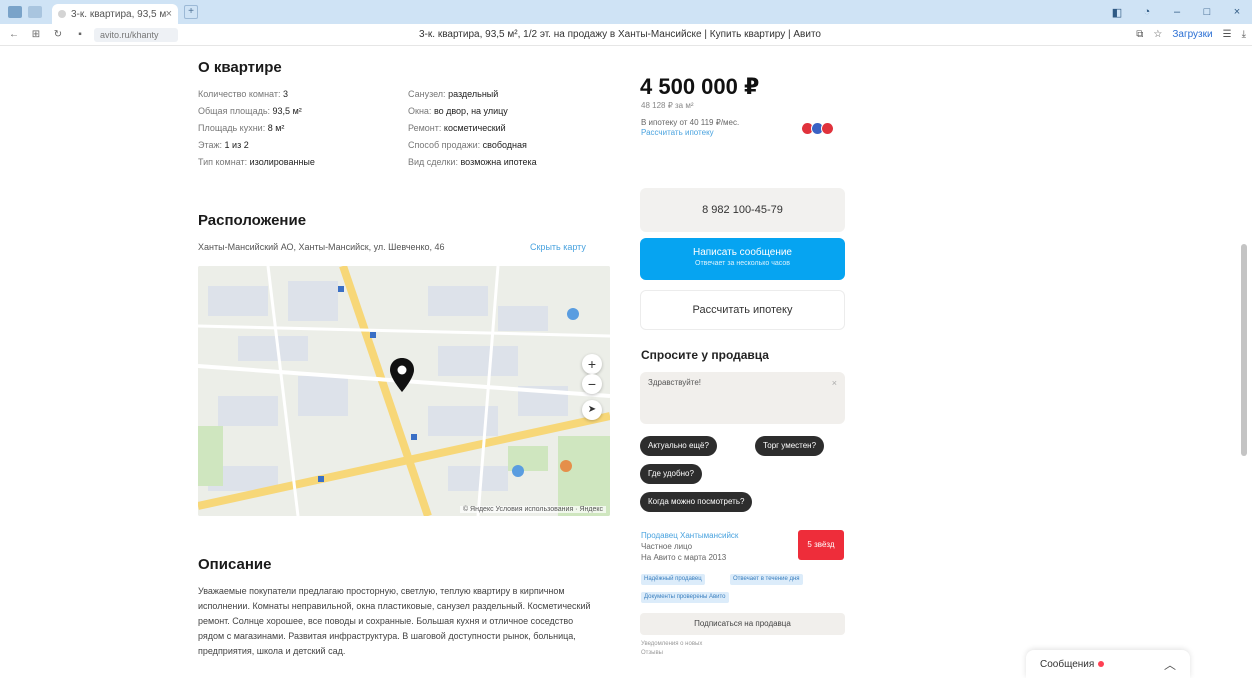 The height and width of the screenshot is (678, 1252). Describe the element at coordinates (285, 94) in the screenshot. I see `param-value: 3` at that location.